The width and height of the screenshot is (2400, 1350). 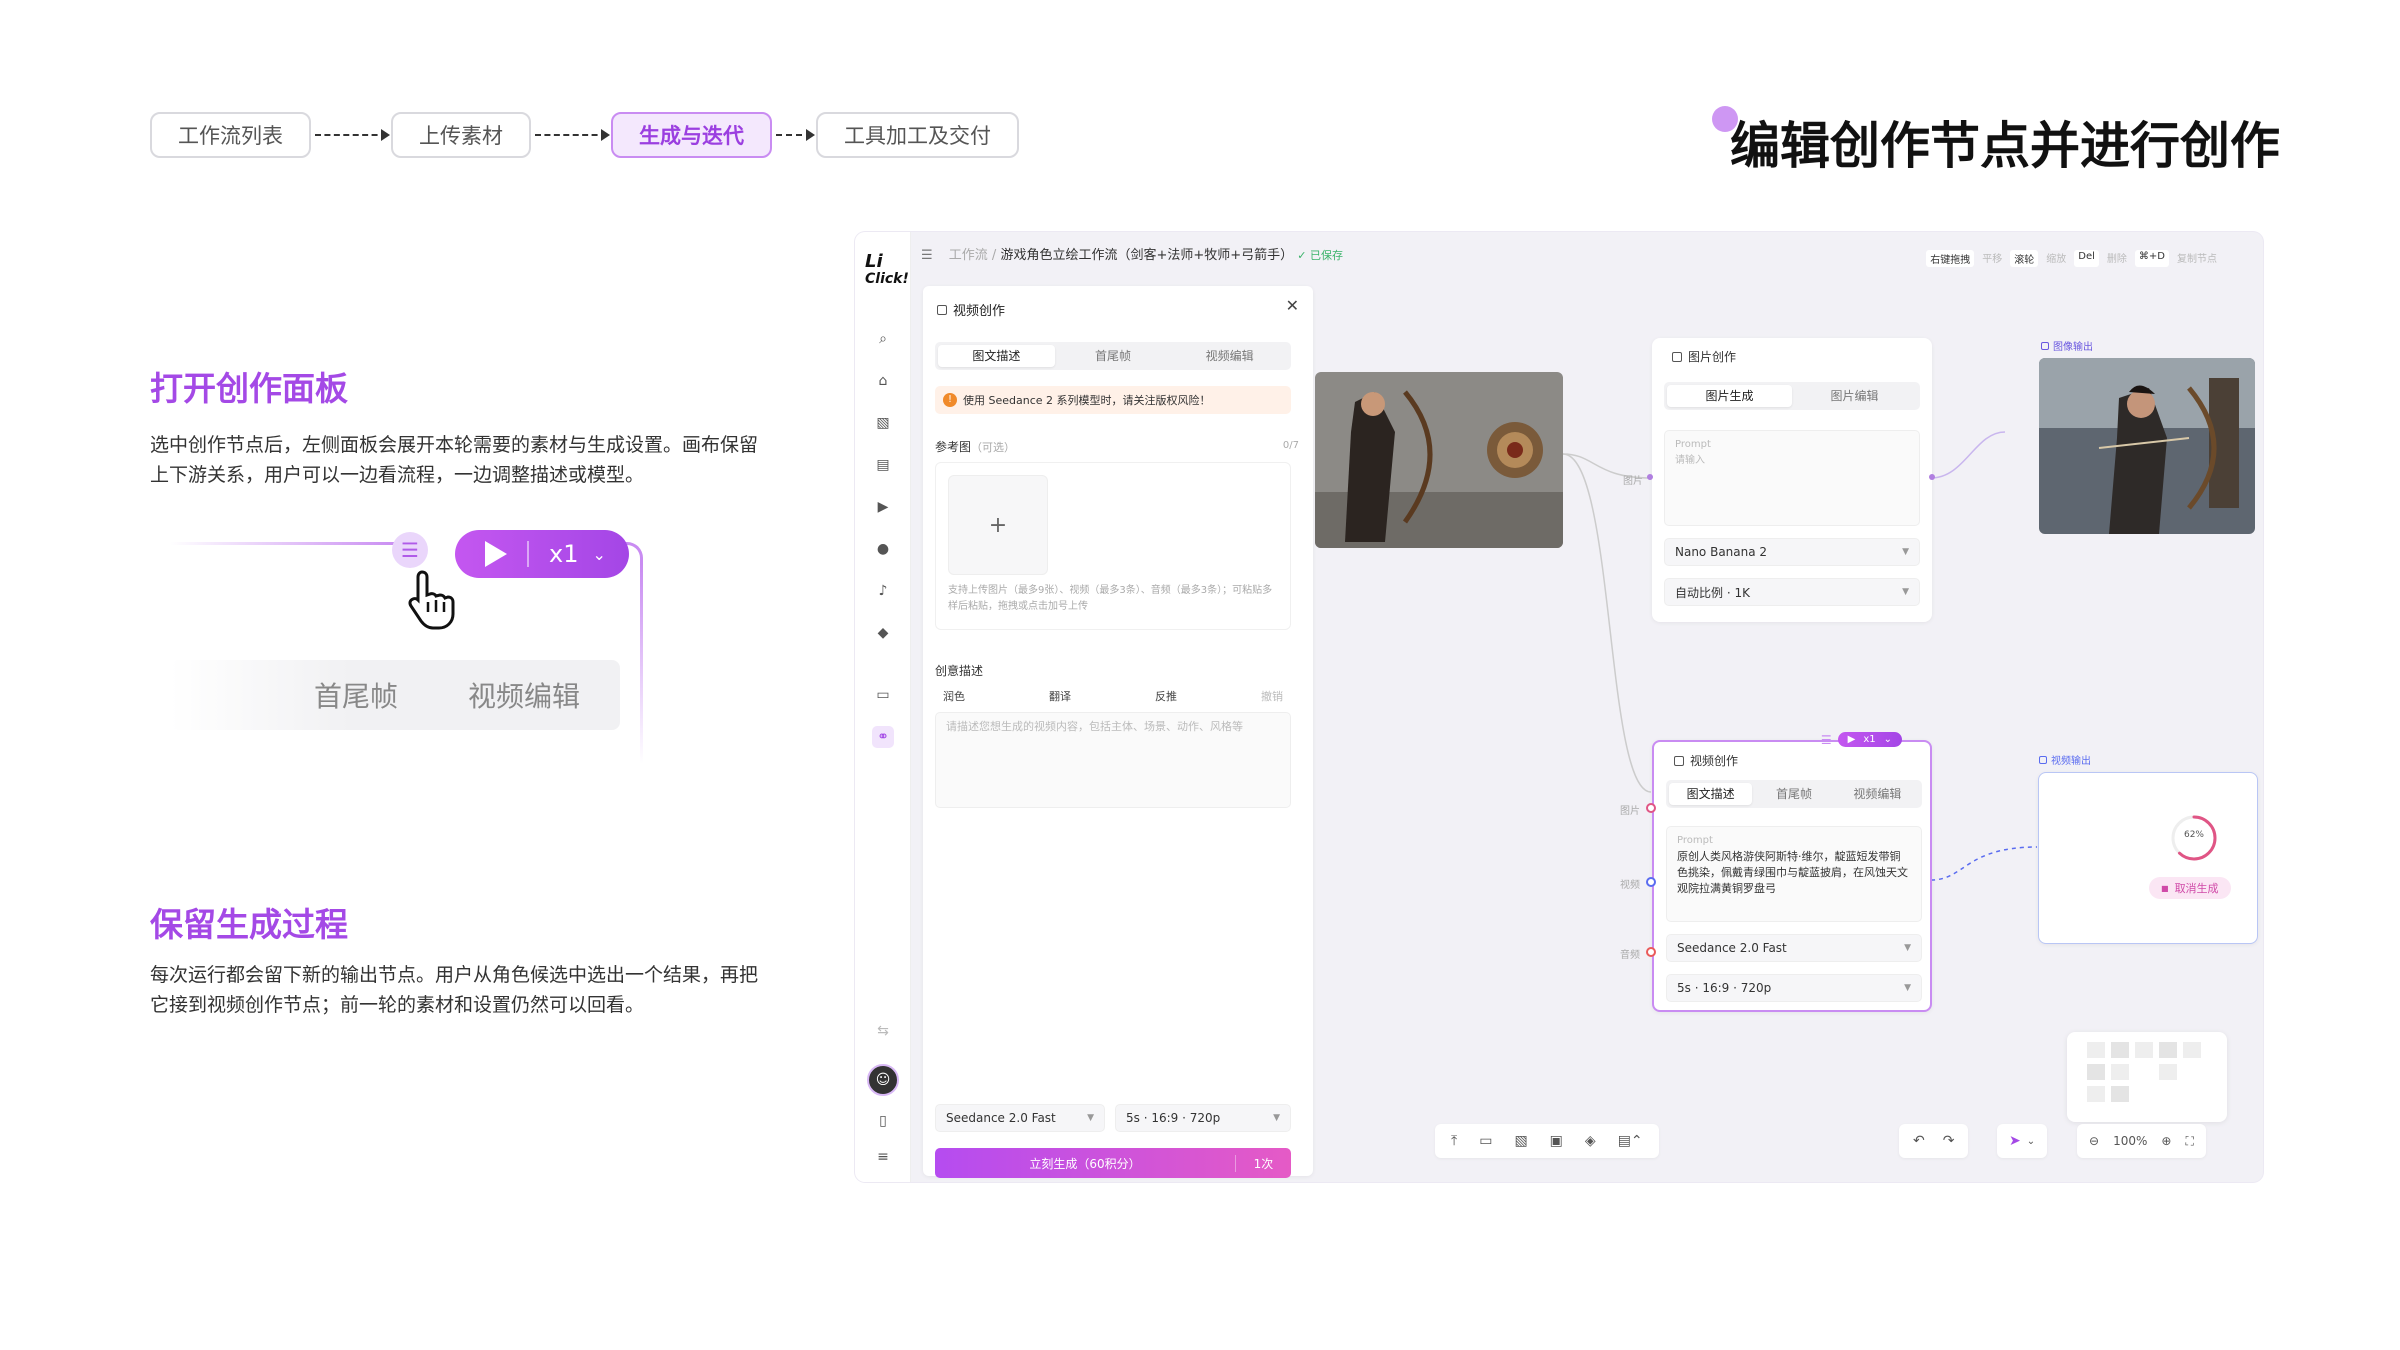 What do you see at coordinates (1732, 948) in the screenshot?
I see `video-model-value: Seedance 2.0 Fast` at bounding box center [1732, 948].